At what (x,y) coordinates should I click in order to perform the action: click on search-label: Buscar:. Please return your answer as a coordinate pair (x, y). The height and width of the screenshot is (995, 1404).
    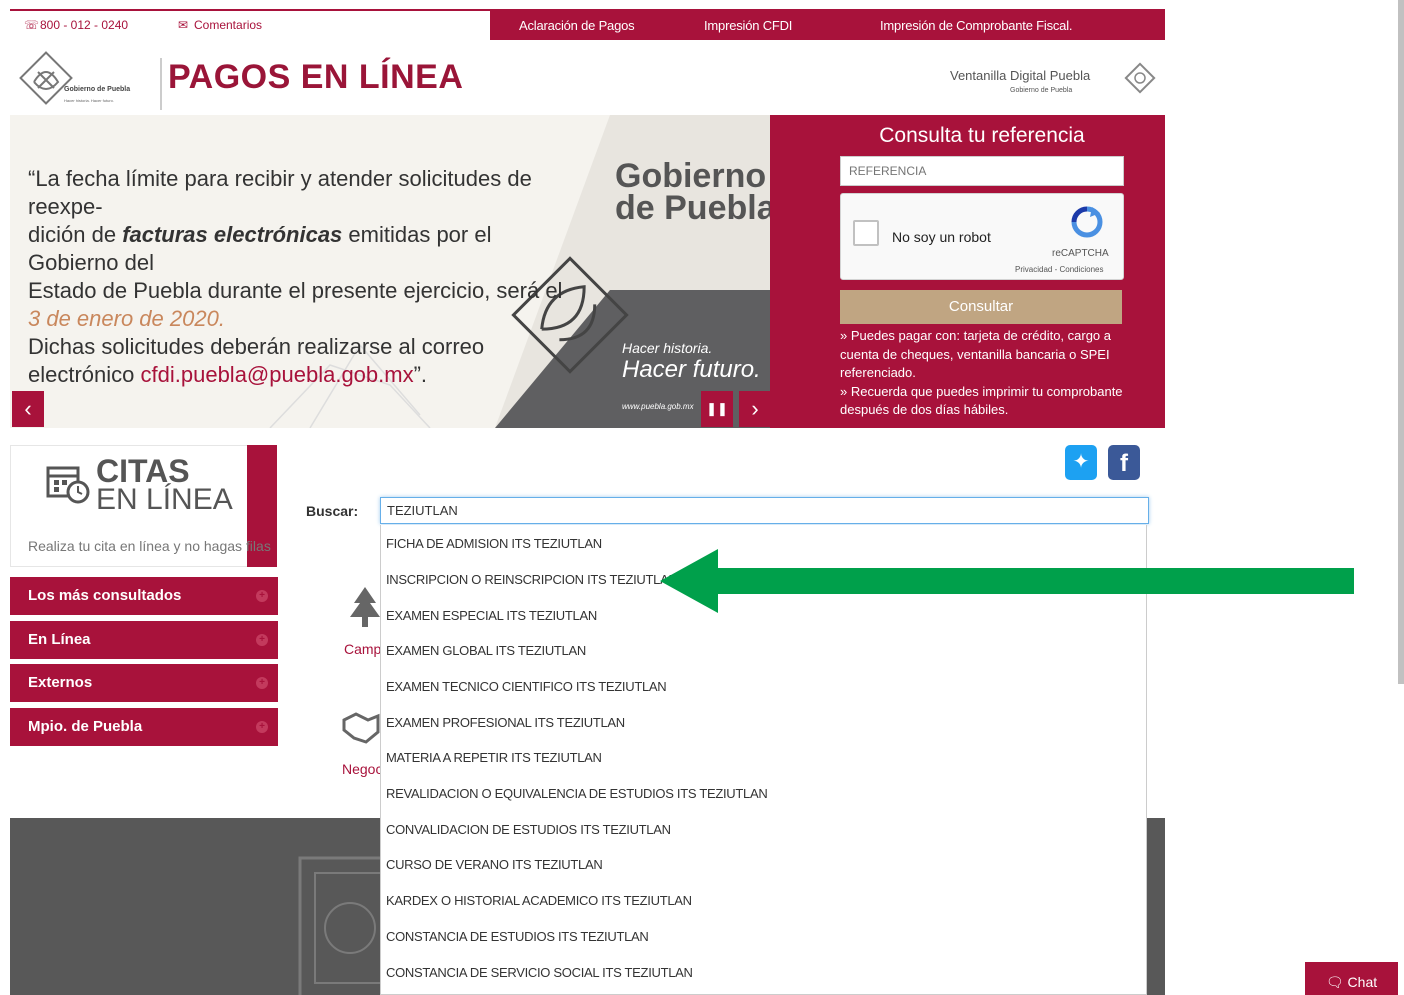
    Looking at the image, I should click on (332, 511).